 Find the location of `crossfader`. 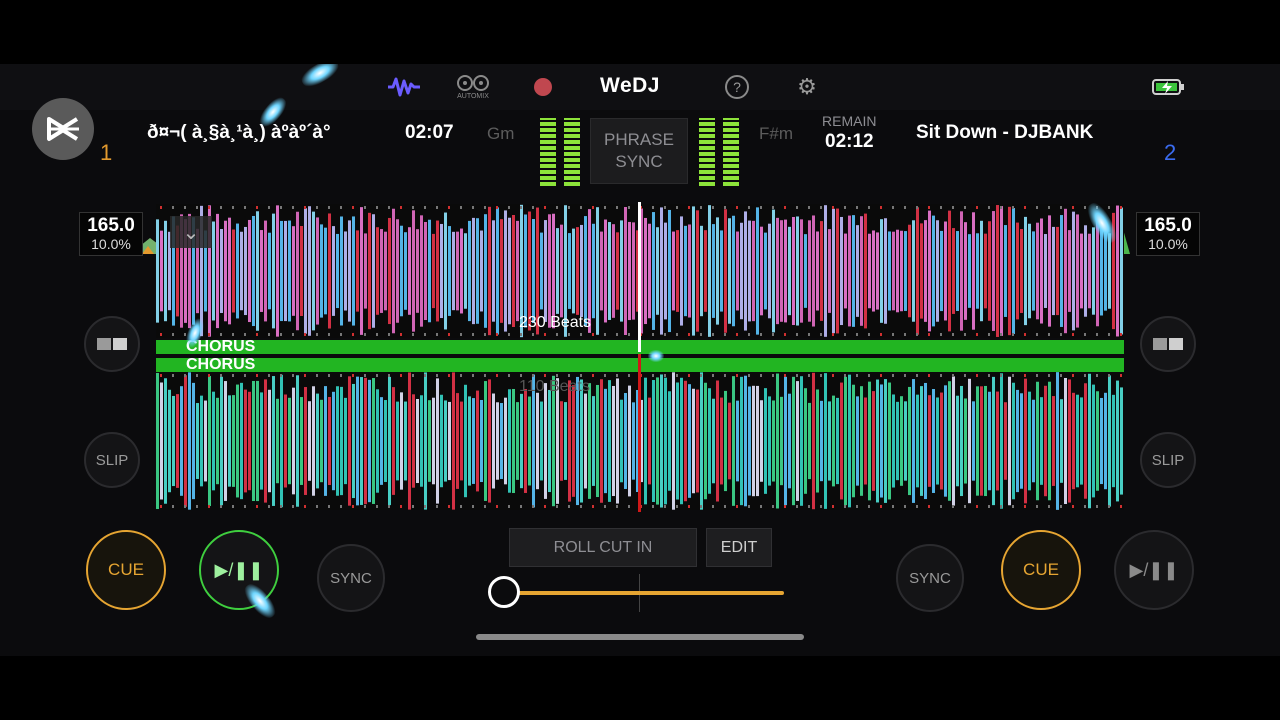

crossfader is located at coordinates (639, 592).